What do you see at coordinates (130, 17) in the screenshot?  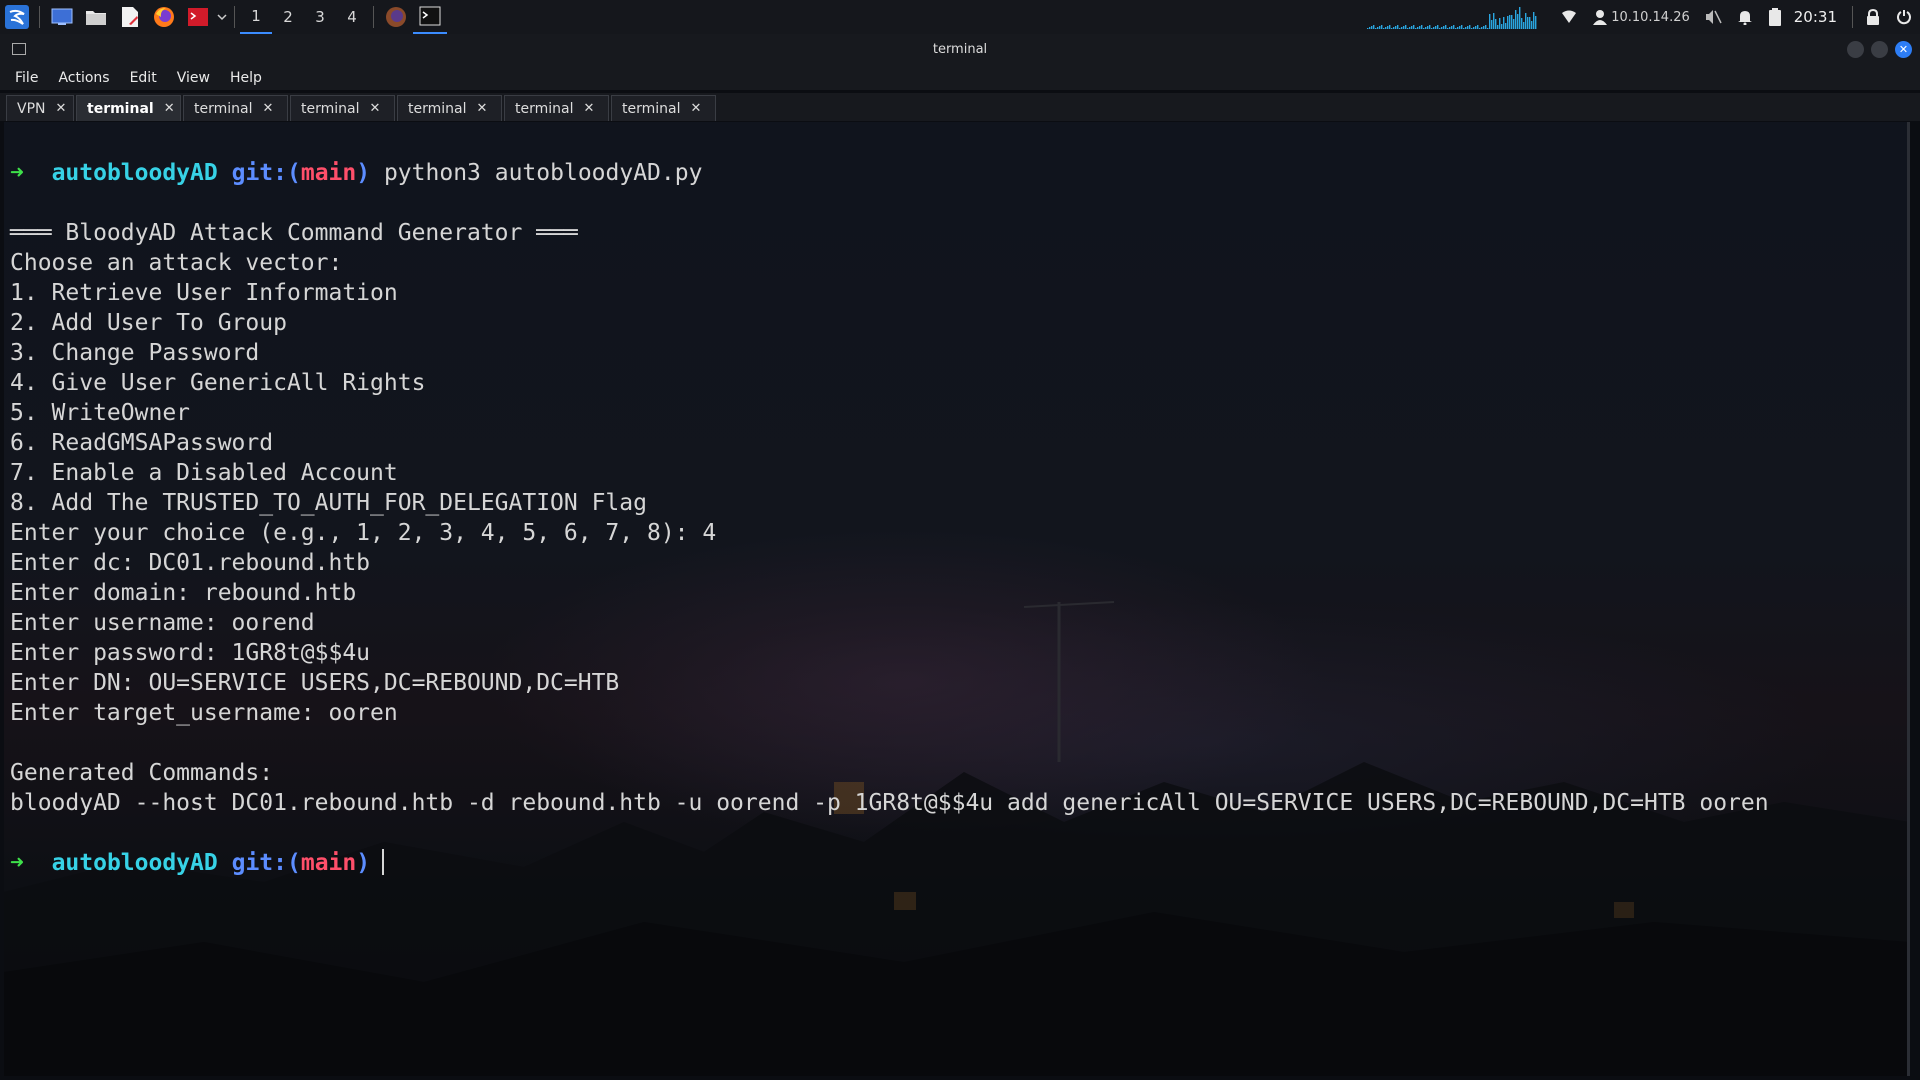 I see `text-editor-icon` at bounding box center [130, 17].